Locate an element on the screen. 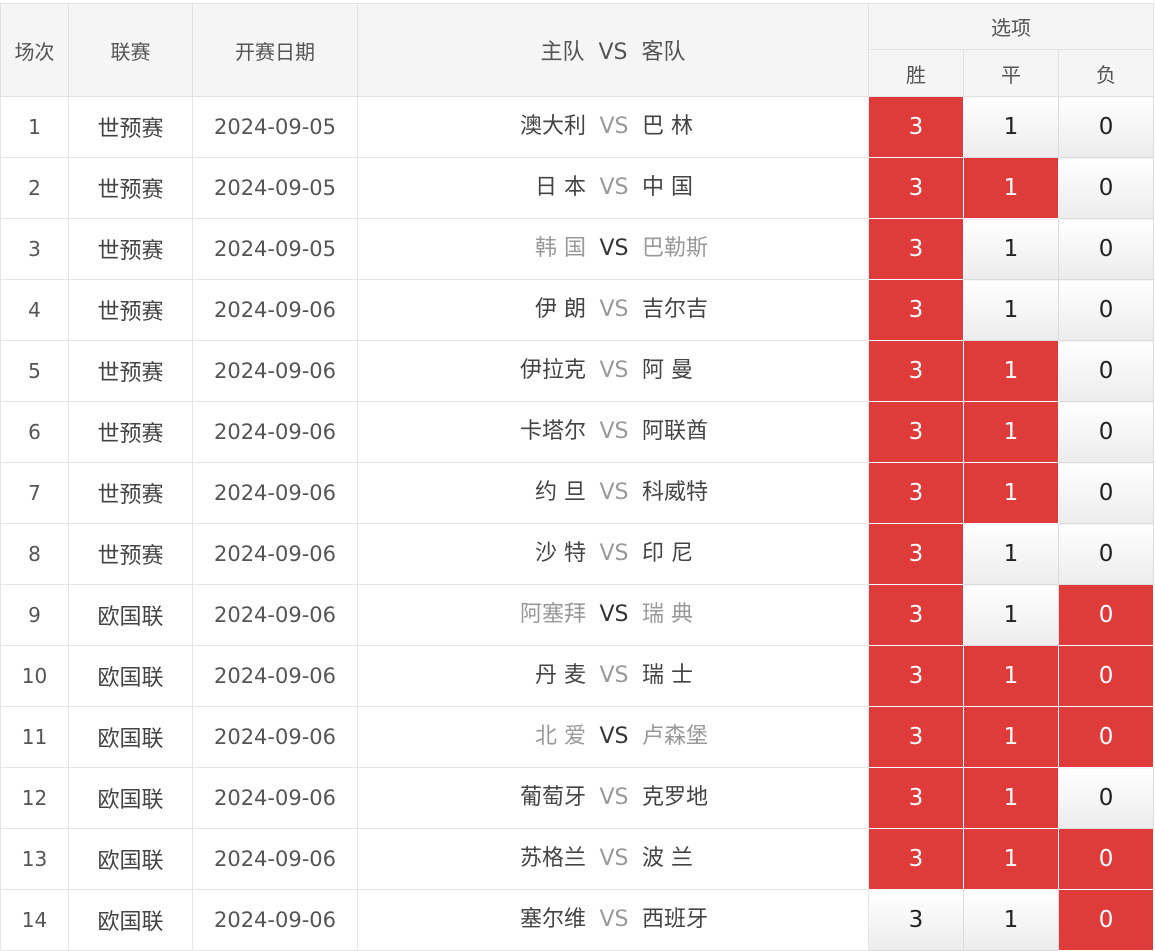  home-team: 北 爱 is located at coordinates (560, 736).